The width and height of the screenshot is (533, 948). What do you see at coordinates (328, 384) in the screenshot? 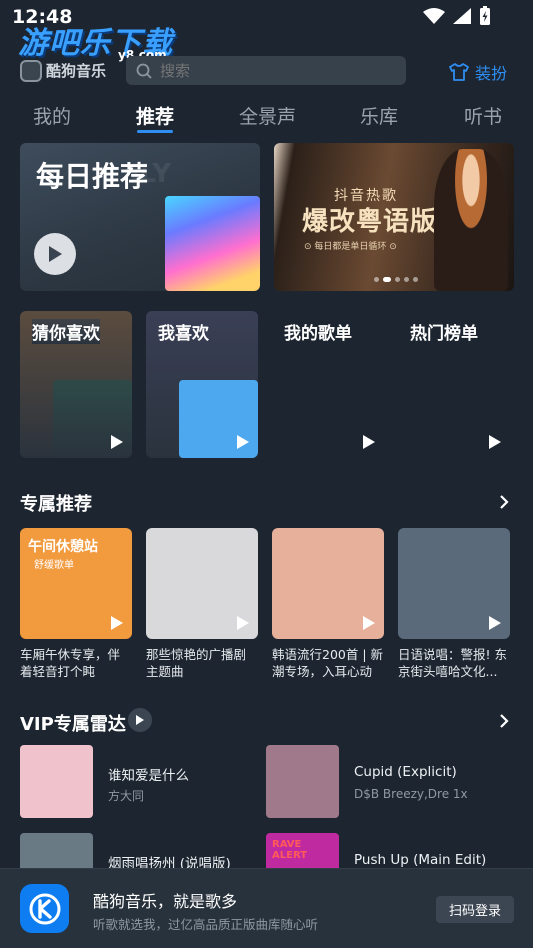
I see `category-my-playlists: 我的歌单` at bounding box center [328, 384].